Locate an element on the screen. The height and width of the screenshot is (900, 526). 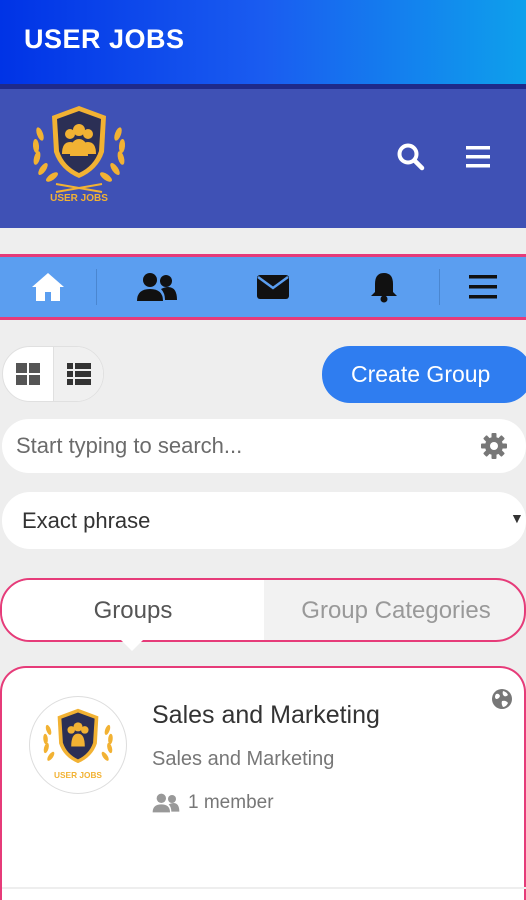
view-toggle is located at coordinates (53, 374).